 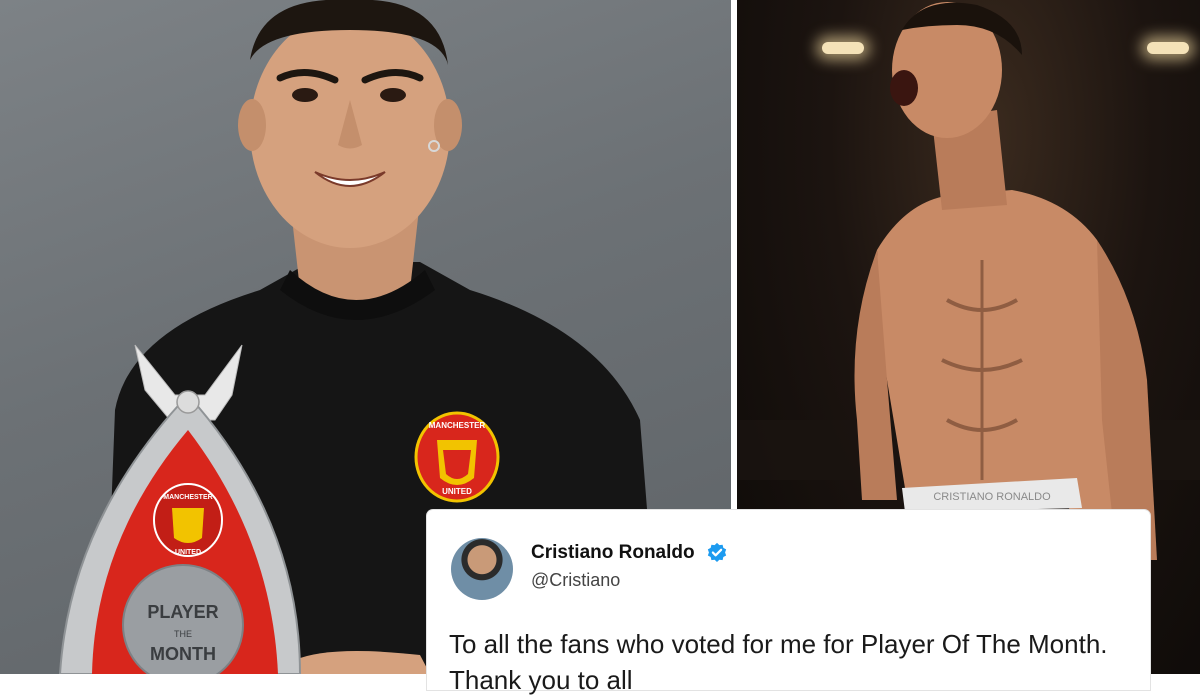 I want to click on trophy-plaque-line3: MONTH, so click(x=183, y=654).